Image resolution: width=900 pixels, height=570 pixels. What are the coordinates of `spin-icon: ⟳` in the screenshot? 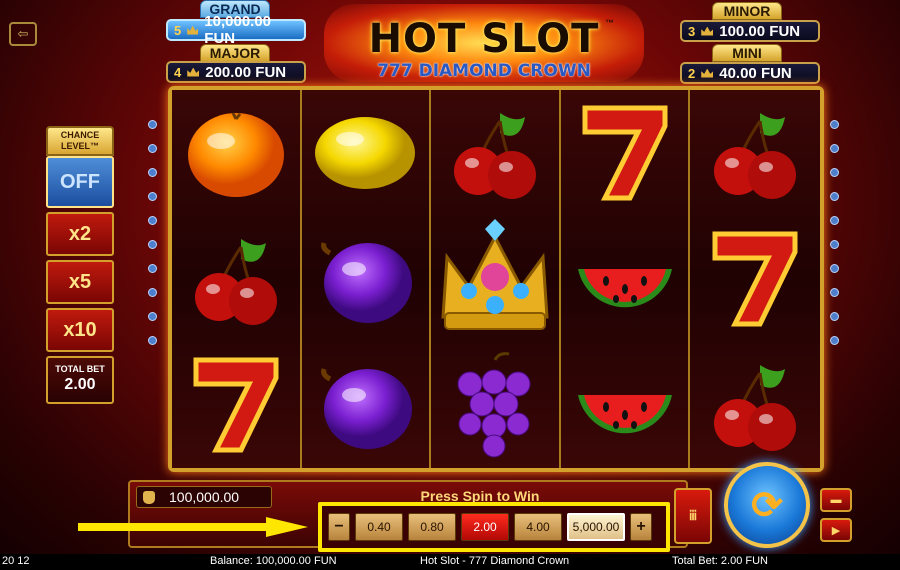 It's located at (767, 505).